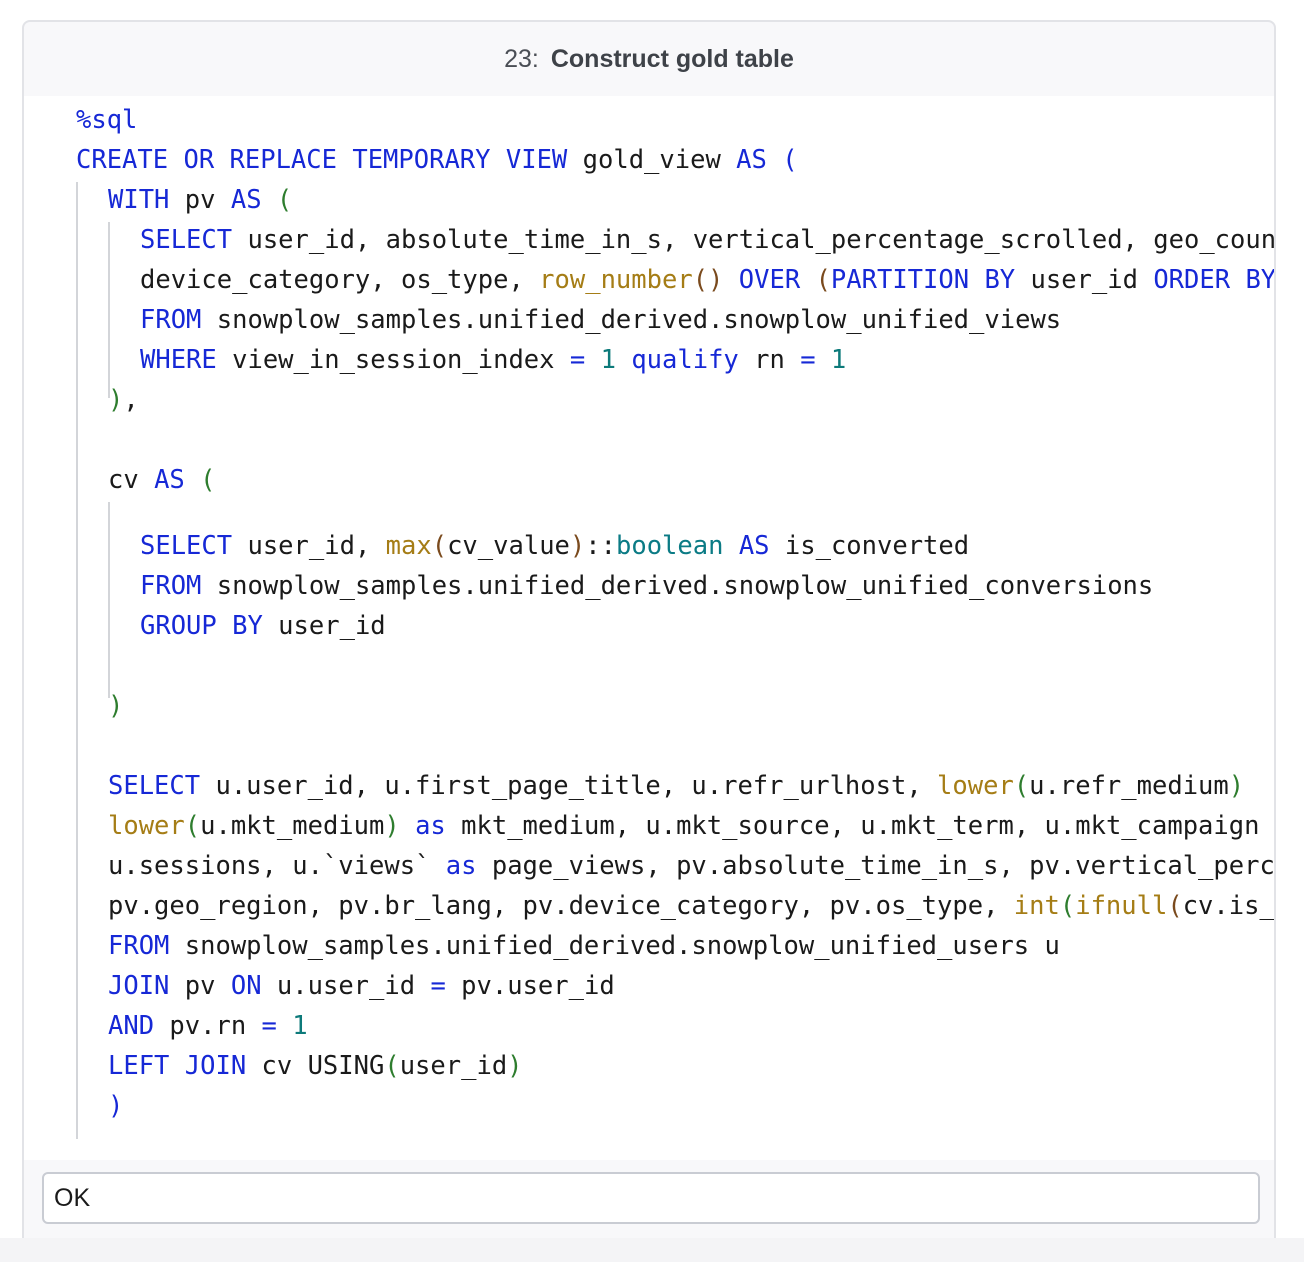  Describe the element at coordinates (600, 546) in the screenshot. I see `code-token: ::` at that location.